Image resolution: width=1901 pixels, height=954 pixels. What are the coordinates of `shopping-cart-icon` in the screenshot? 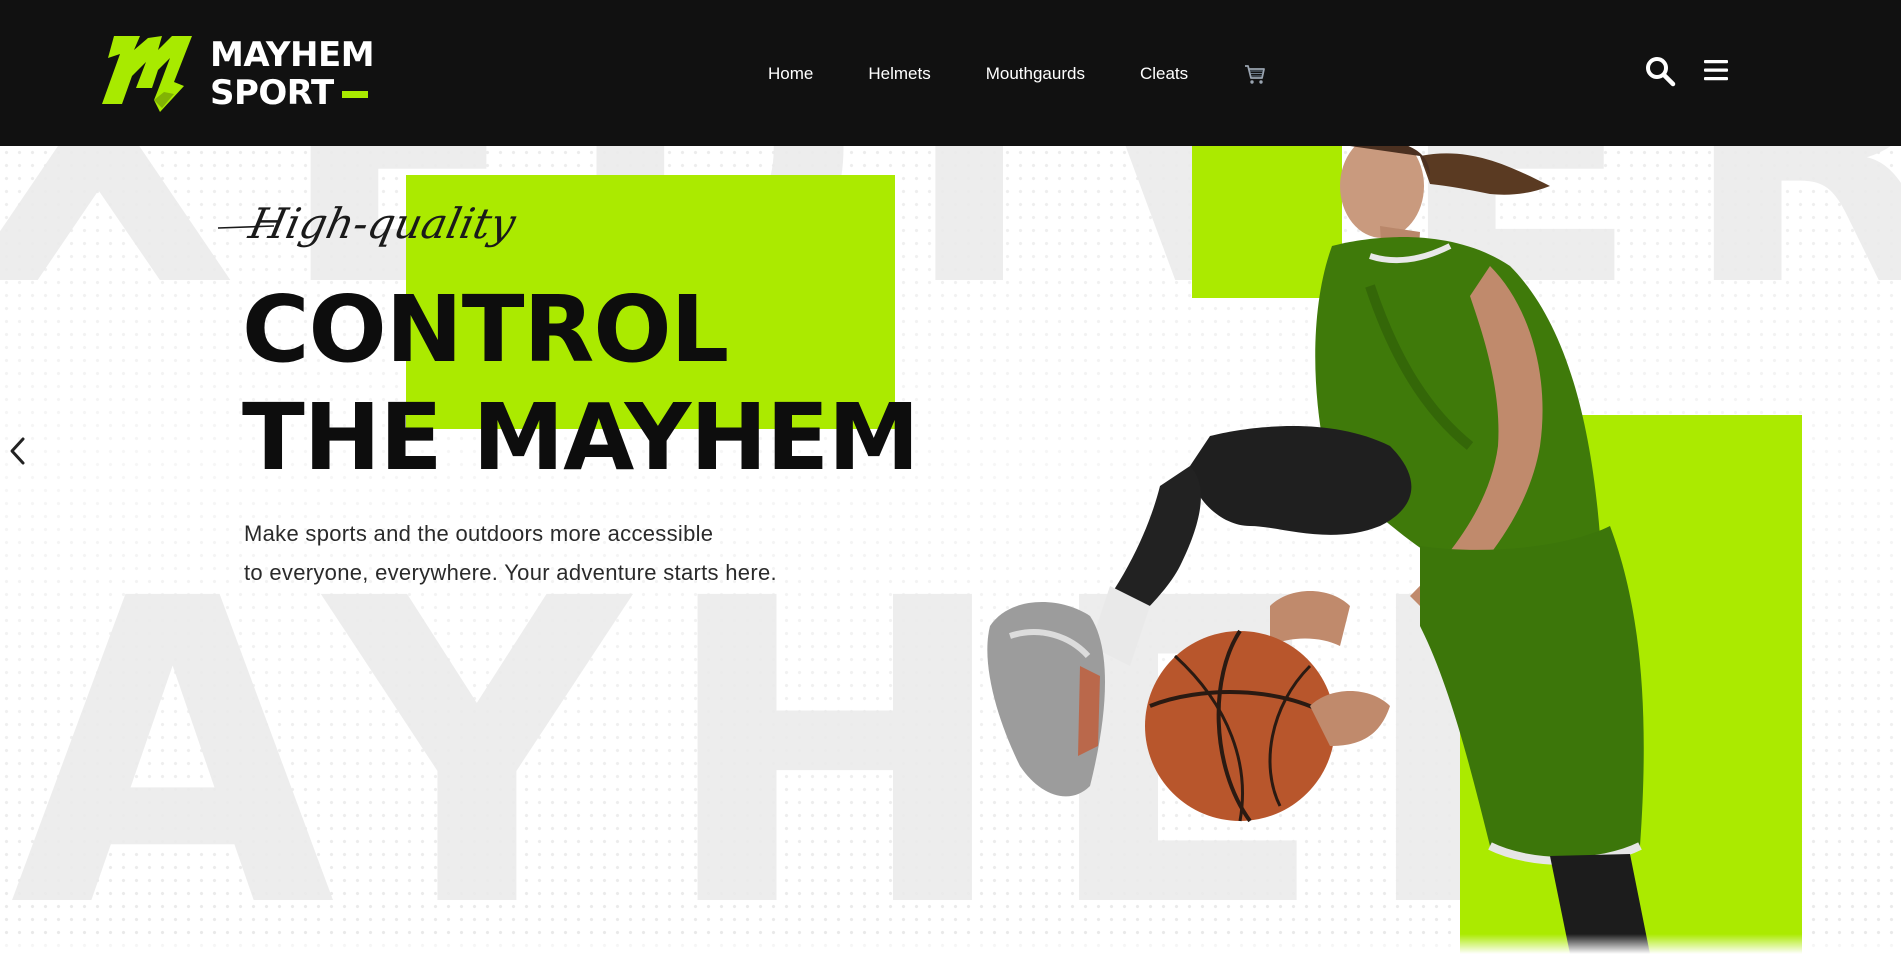 It's located at (1255, 74).